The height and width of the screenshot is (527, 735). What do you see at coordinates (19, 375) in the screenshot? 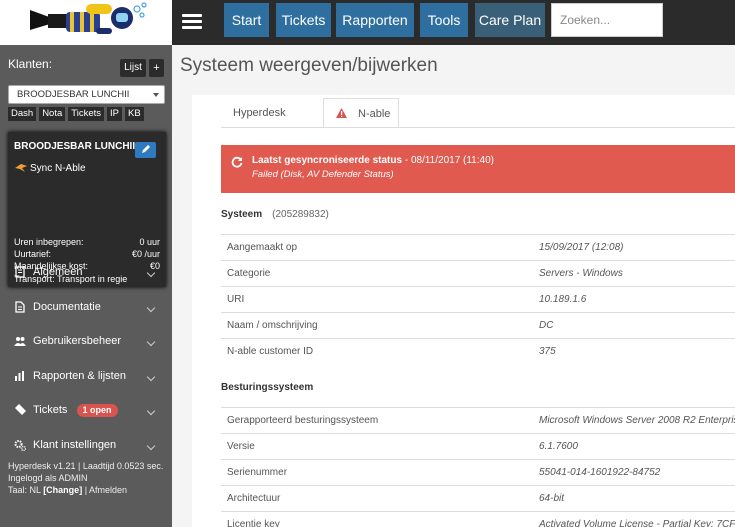
I see `bar-chart-icon` at bounding box center [19, 375].